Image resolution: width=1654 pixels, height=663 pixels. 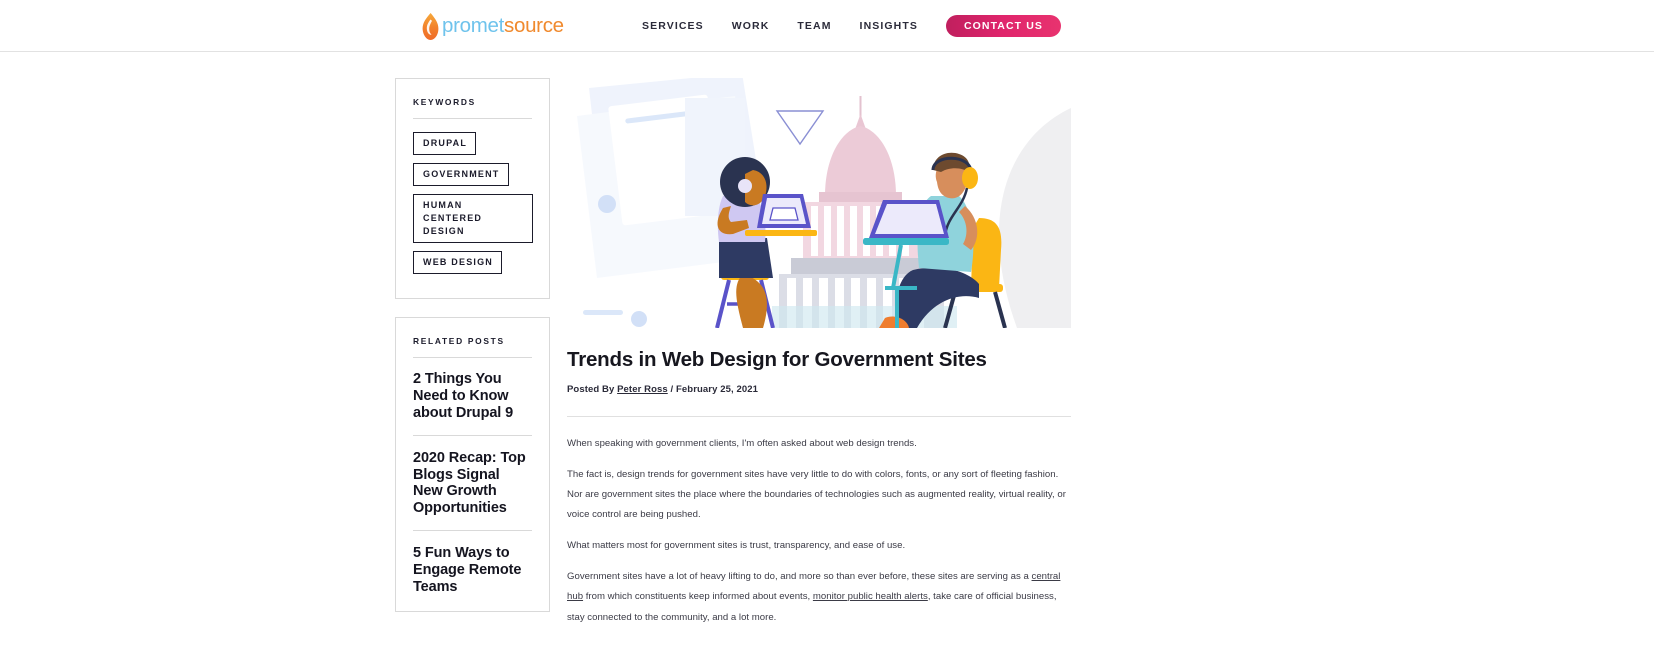 I want to click on nav-item-insights: INSIGHTS, so click(x=889, y=26).